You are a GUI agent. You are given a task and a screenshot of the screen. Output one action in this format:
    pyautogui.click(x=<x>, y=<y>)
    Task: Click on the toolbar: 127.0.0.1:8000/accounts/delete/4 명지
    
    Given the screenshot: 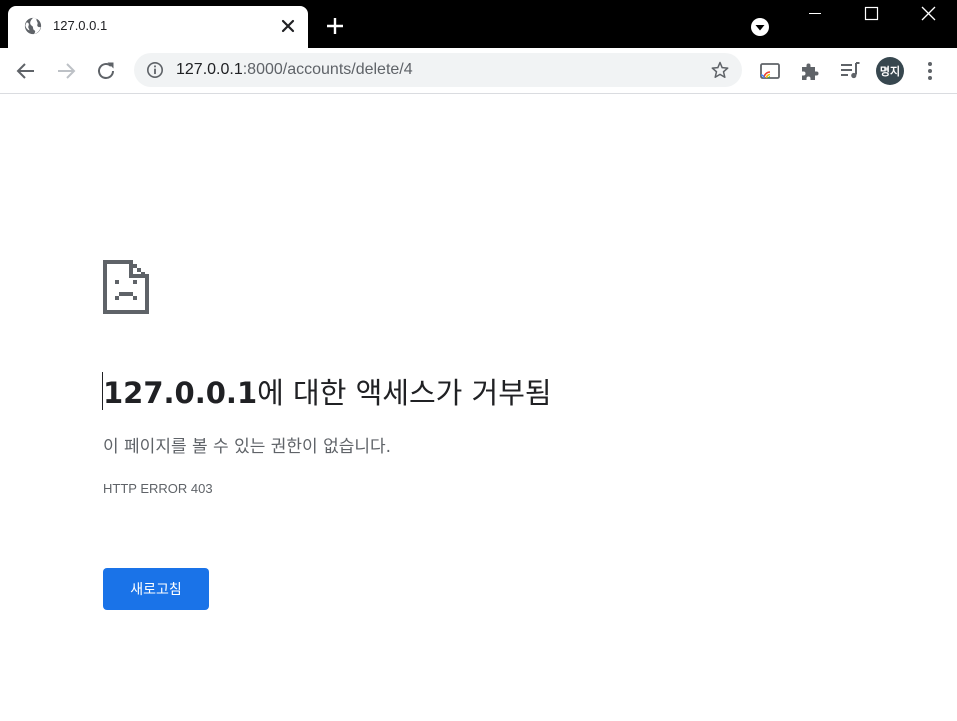 What is the action you would take?
    pyautogui.click(x=478, y=71)
    